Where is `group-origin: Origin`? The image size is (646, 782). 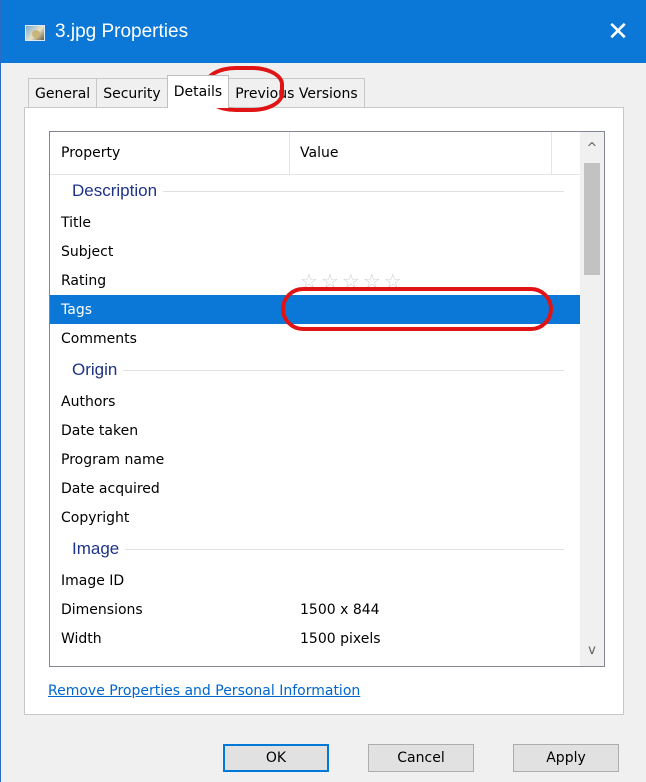 group-origin: Origin is located at coordinates (315, 370).